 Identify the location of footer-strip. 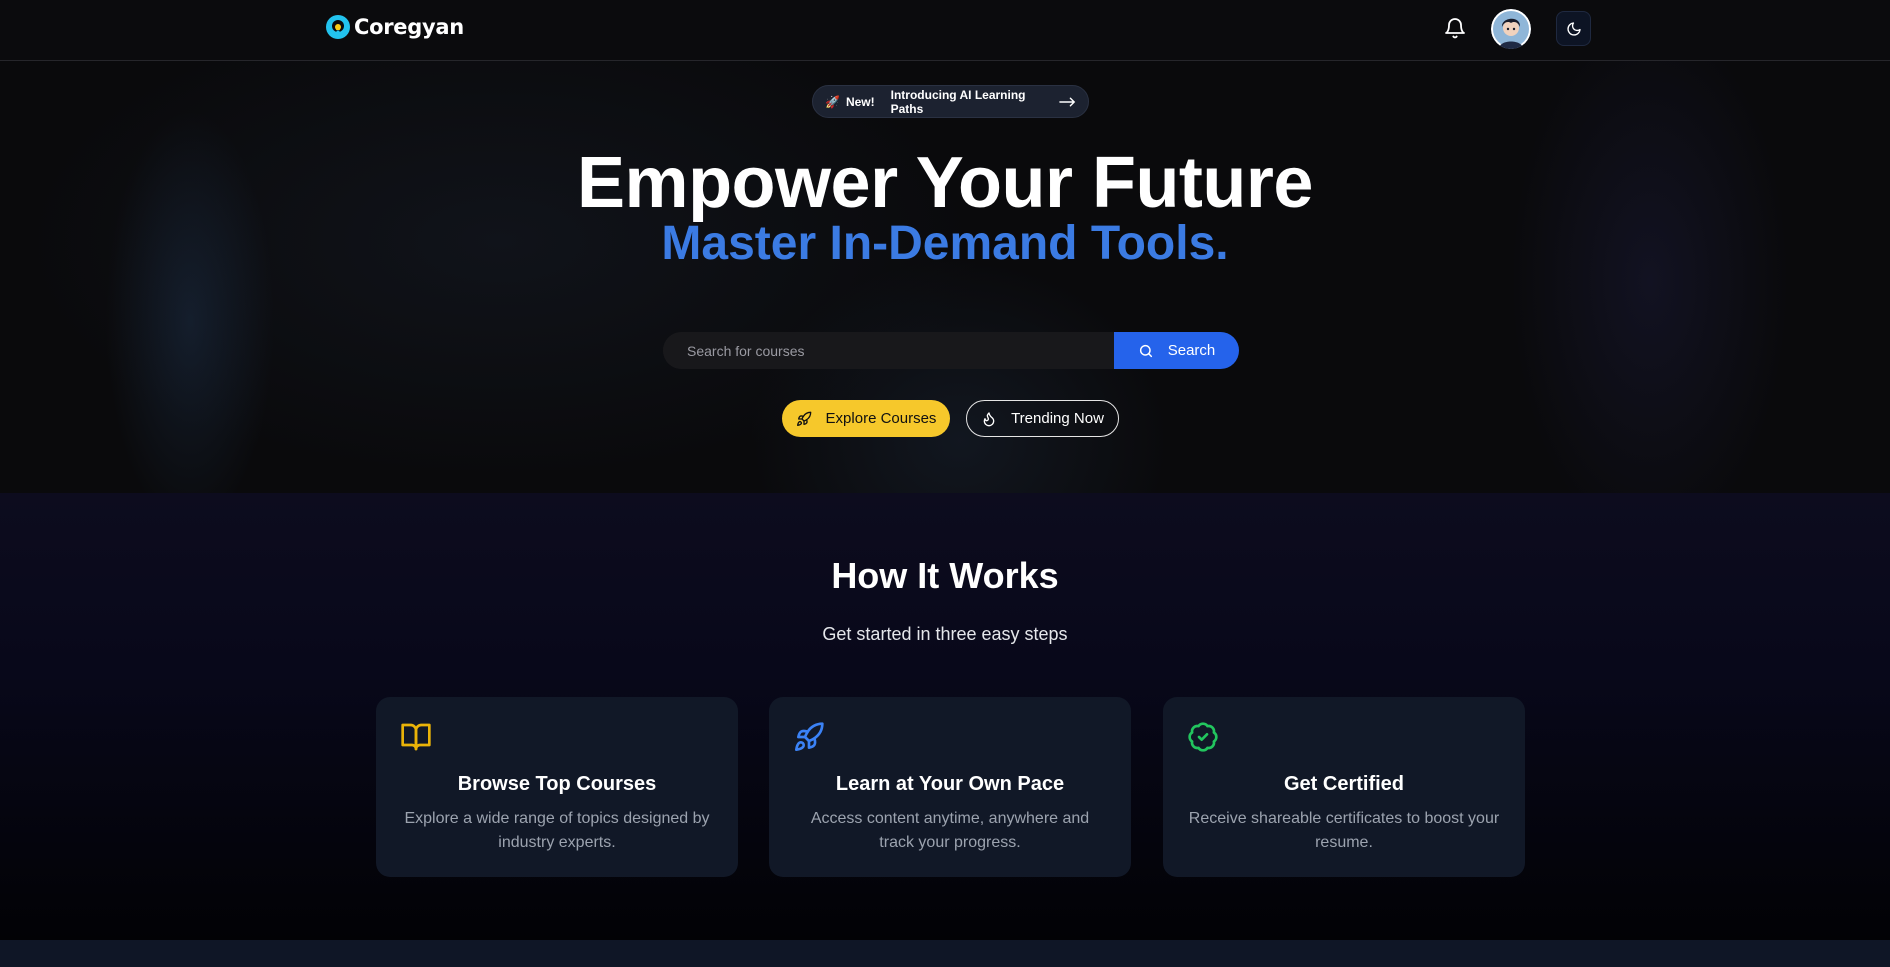
(945, 953).